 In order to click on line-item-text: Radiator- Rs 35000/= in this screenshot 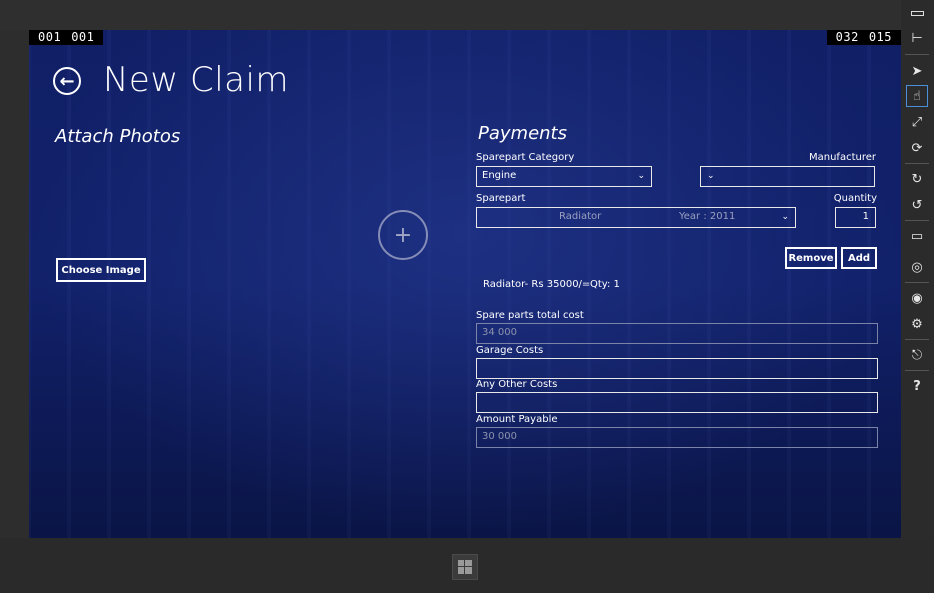, I will do `click(537, 284)`.